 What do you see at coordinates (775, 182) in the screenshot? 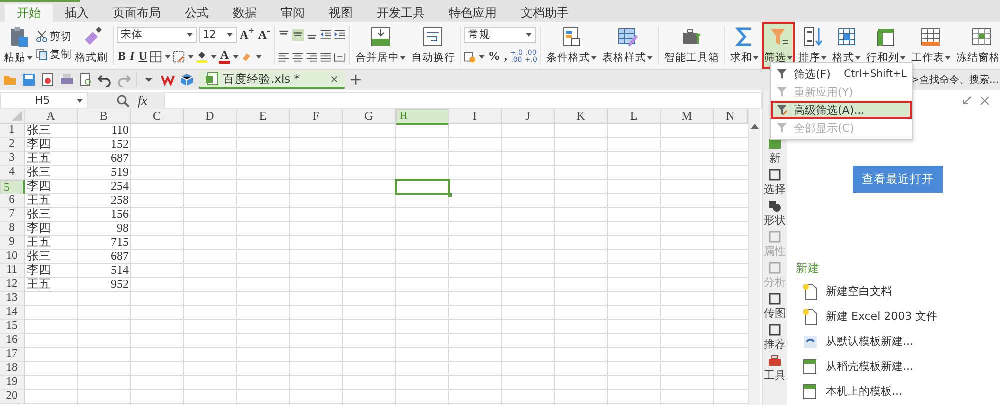
I see `side-tab: 选择` at bounding box center [775, 182].